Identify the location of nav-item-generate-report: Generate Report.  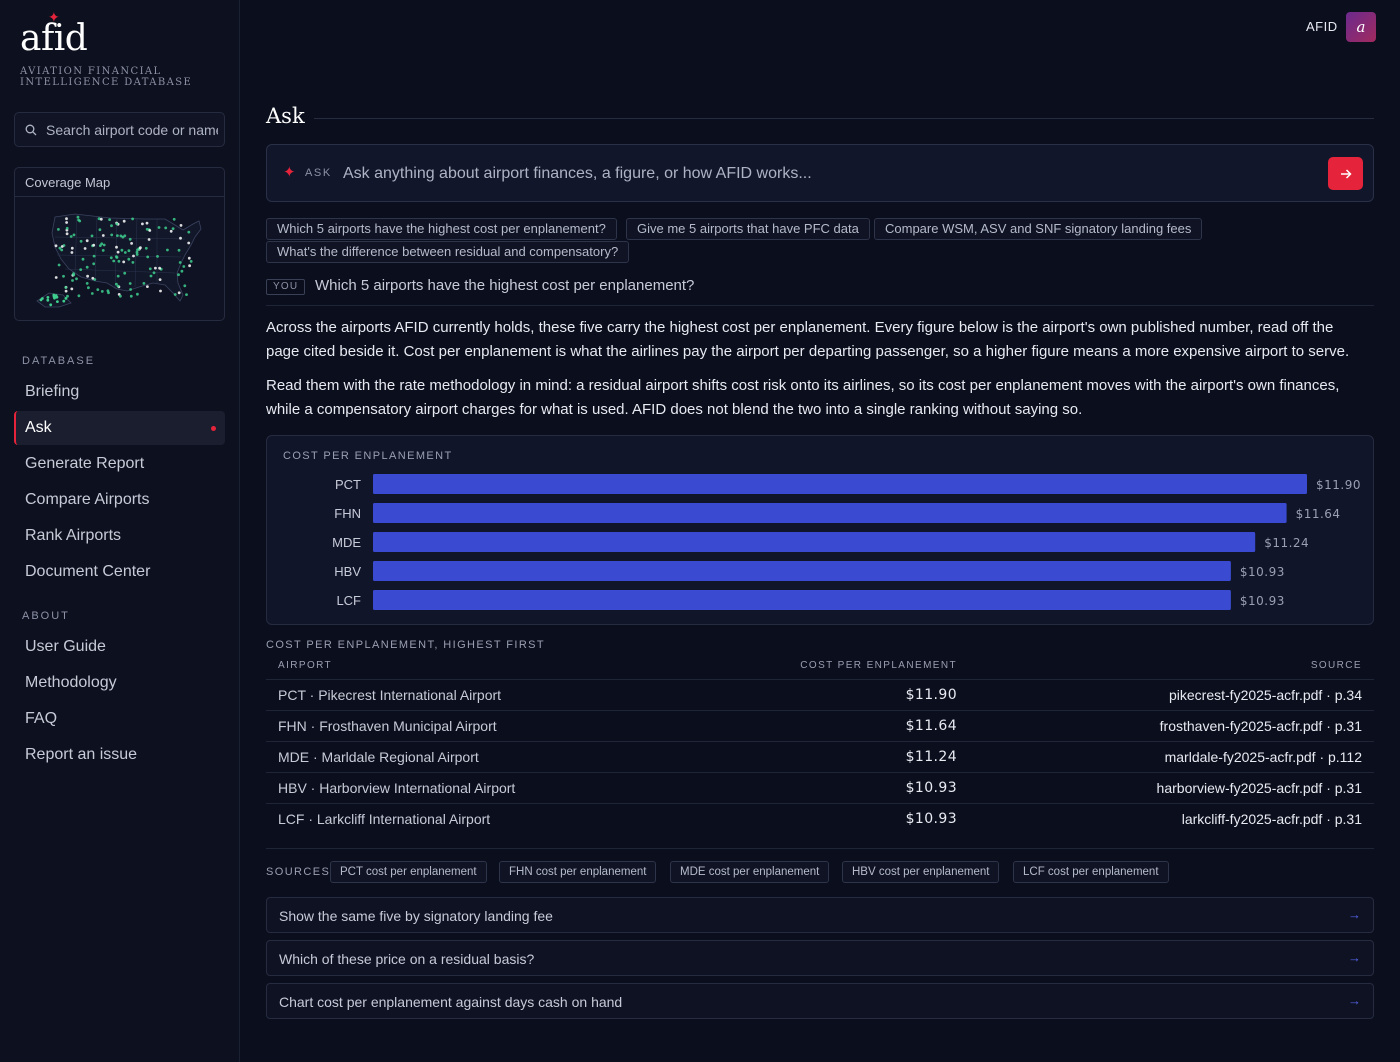
(119, 464).